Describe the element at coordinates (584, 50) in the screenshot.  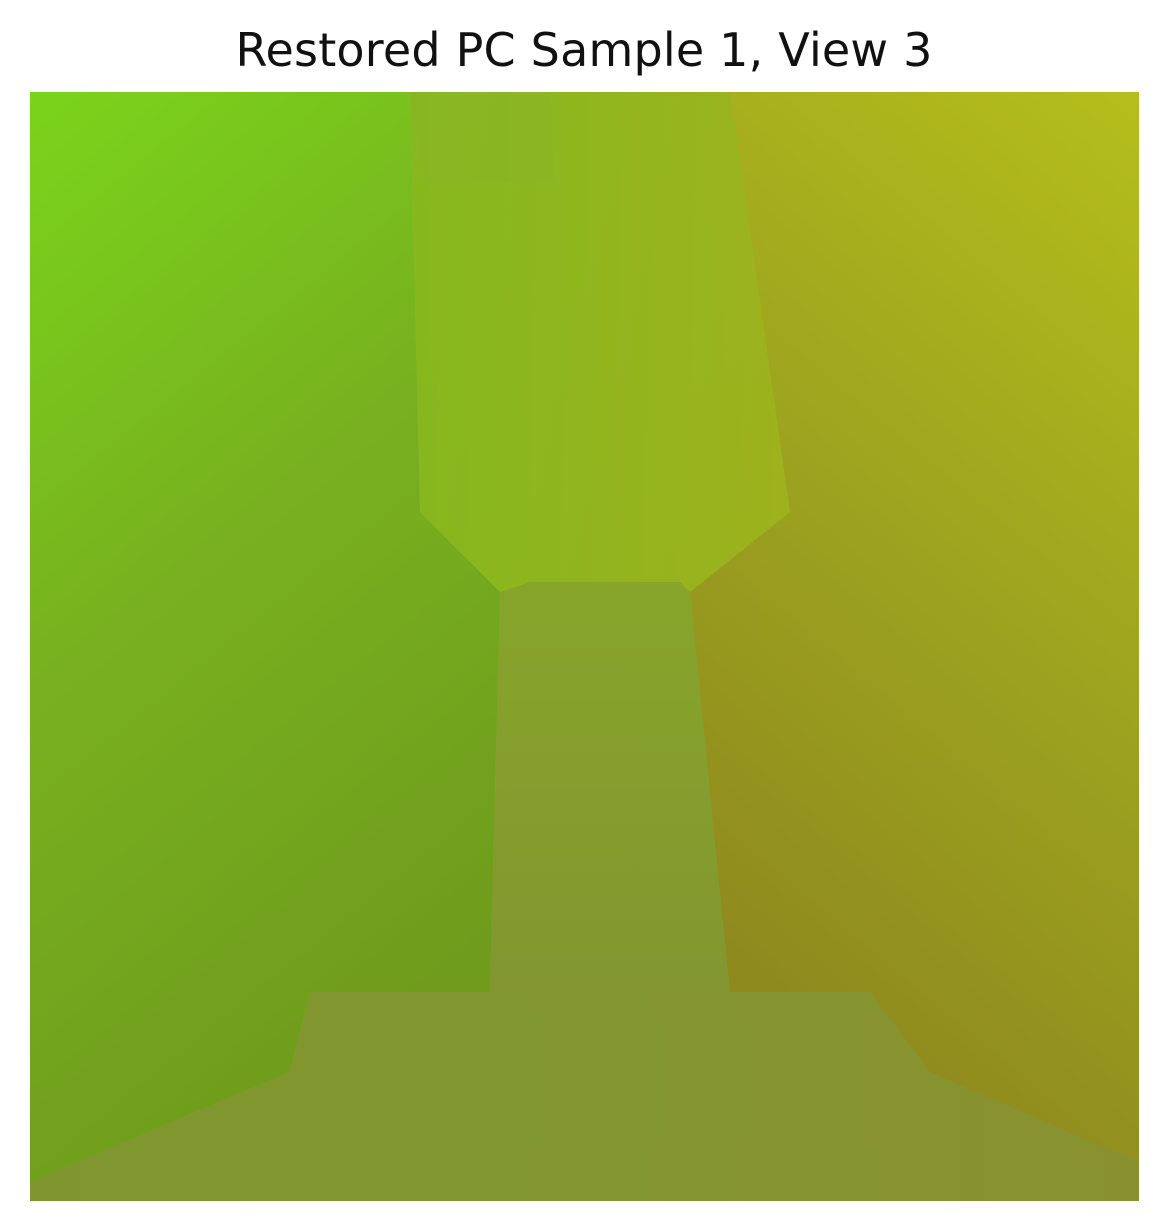
I see `figure-title: Restored PC Sample 1, View 3` at that location.